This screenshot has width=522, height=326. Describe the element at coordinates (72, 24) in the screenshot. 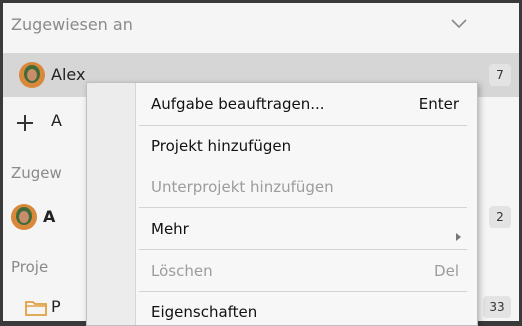

I see `assigned-header-title: Zugewiesen an` at that location.